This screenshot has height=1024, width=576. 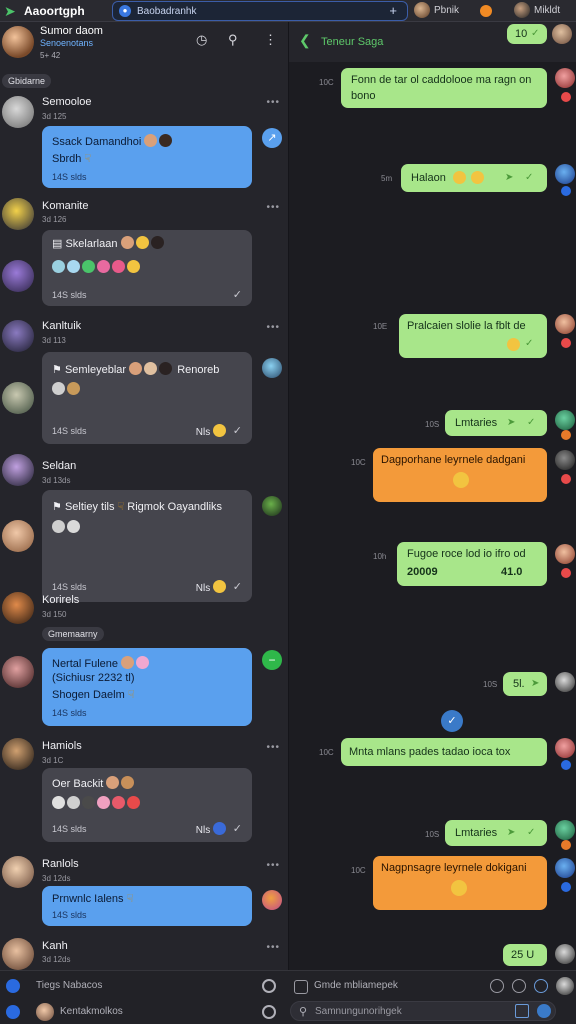 I want to click on message-bubble: Ssack Damandhoi Sbrdh ☟ 14S slds, so click(x=147, y=157).